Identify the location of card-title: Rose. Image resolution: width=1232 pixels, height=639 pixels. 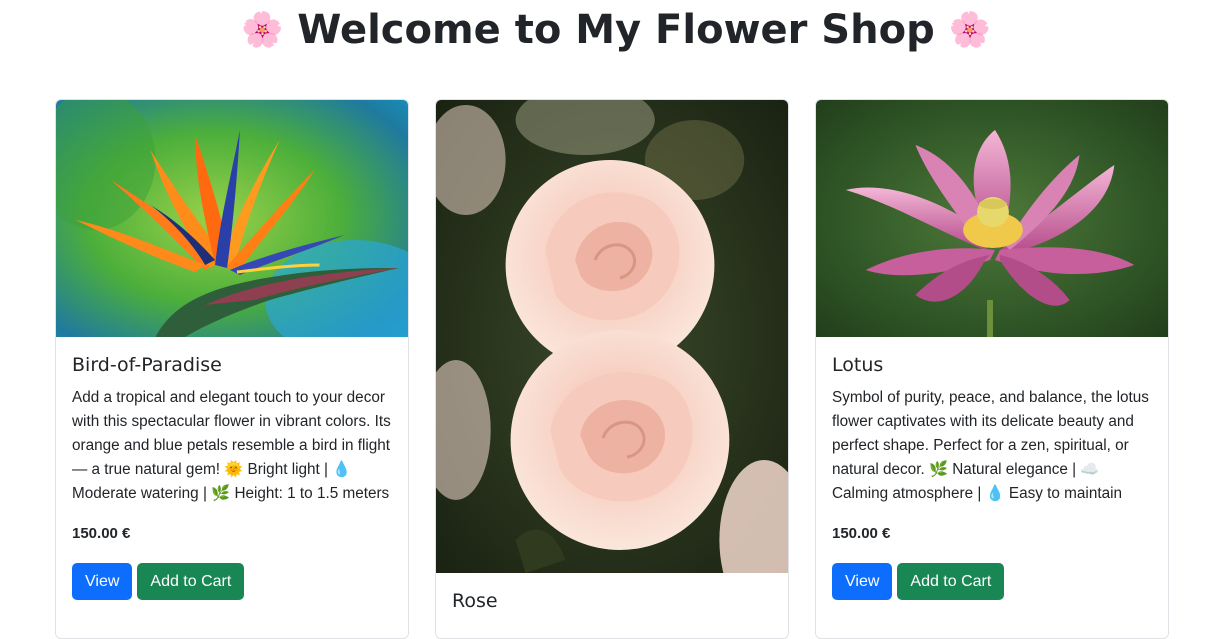
(475, 601).